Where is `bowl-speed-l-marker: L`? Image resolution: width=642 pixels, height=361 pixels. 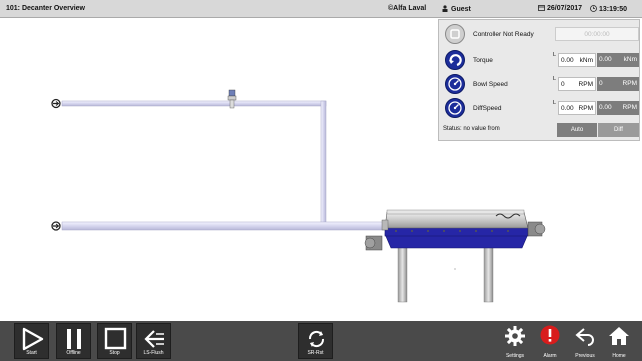 bowl-speed-l-marker: L is located at coordinates (555, 79).